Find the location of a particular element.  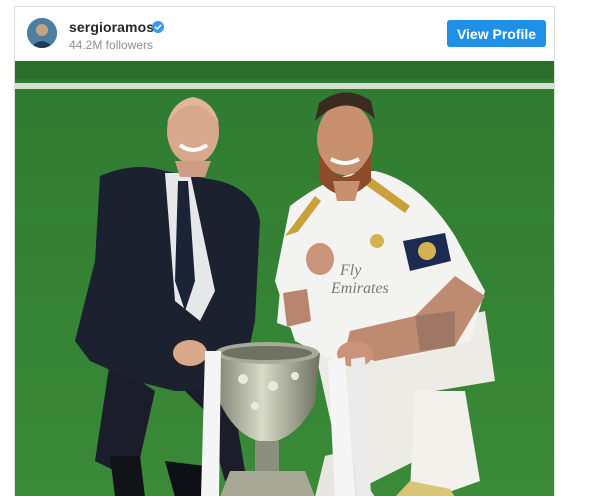

verified-badge-icon is located at coordinates (158, 26).